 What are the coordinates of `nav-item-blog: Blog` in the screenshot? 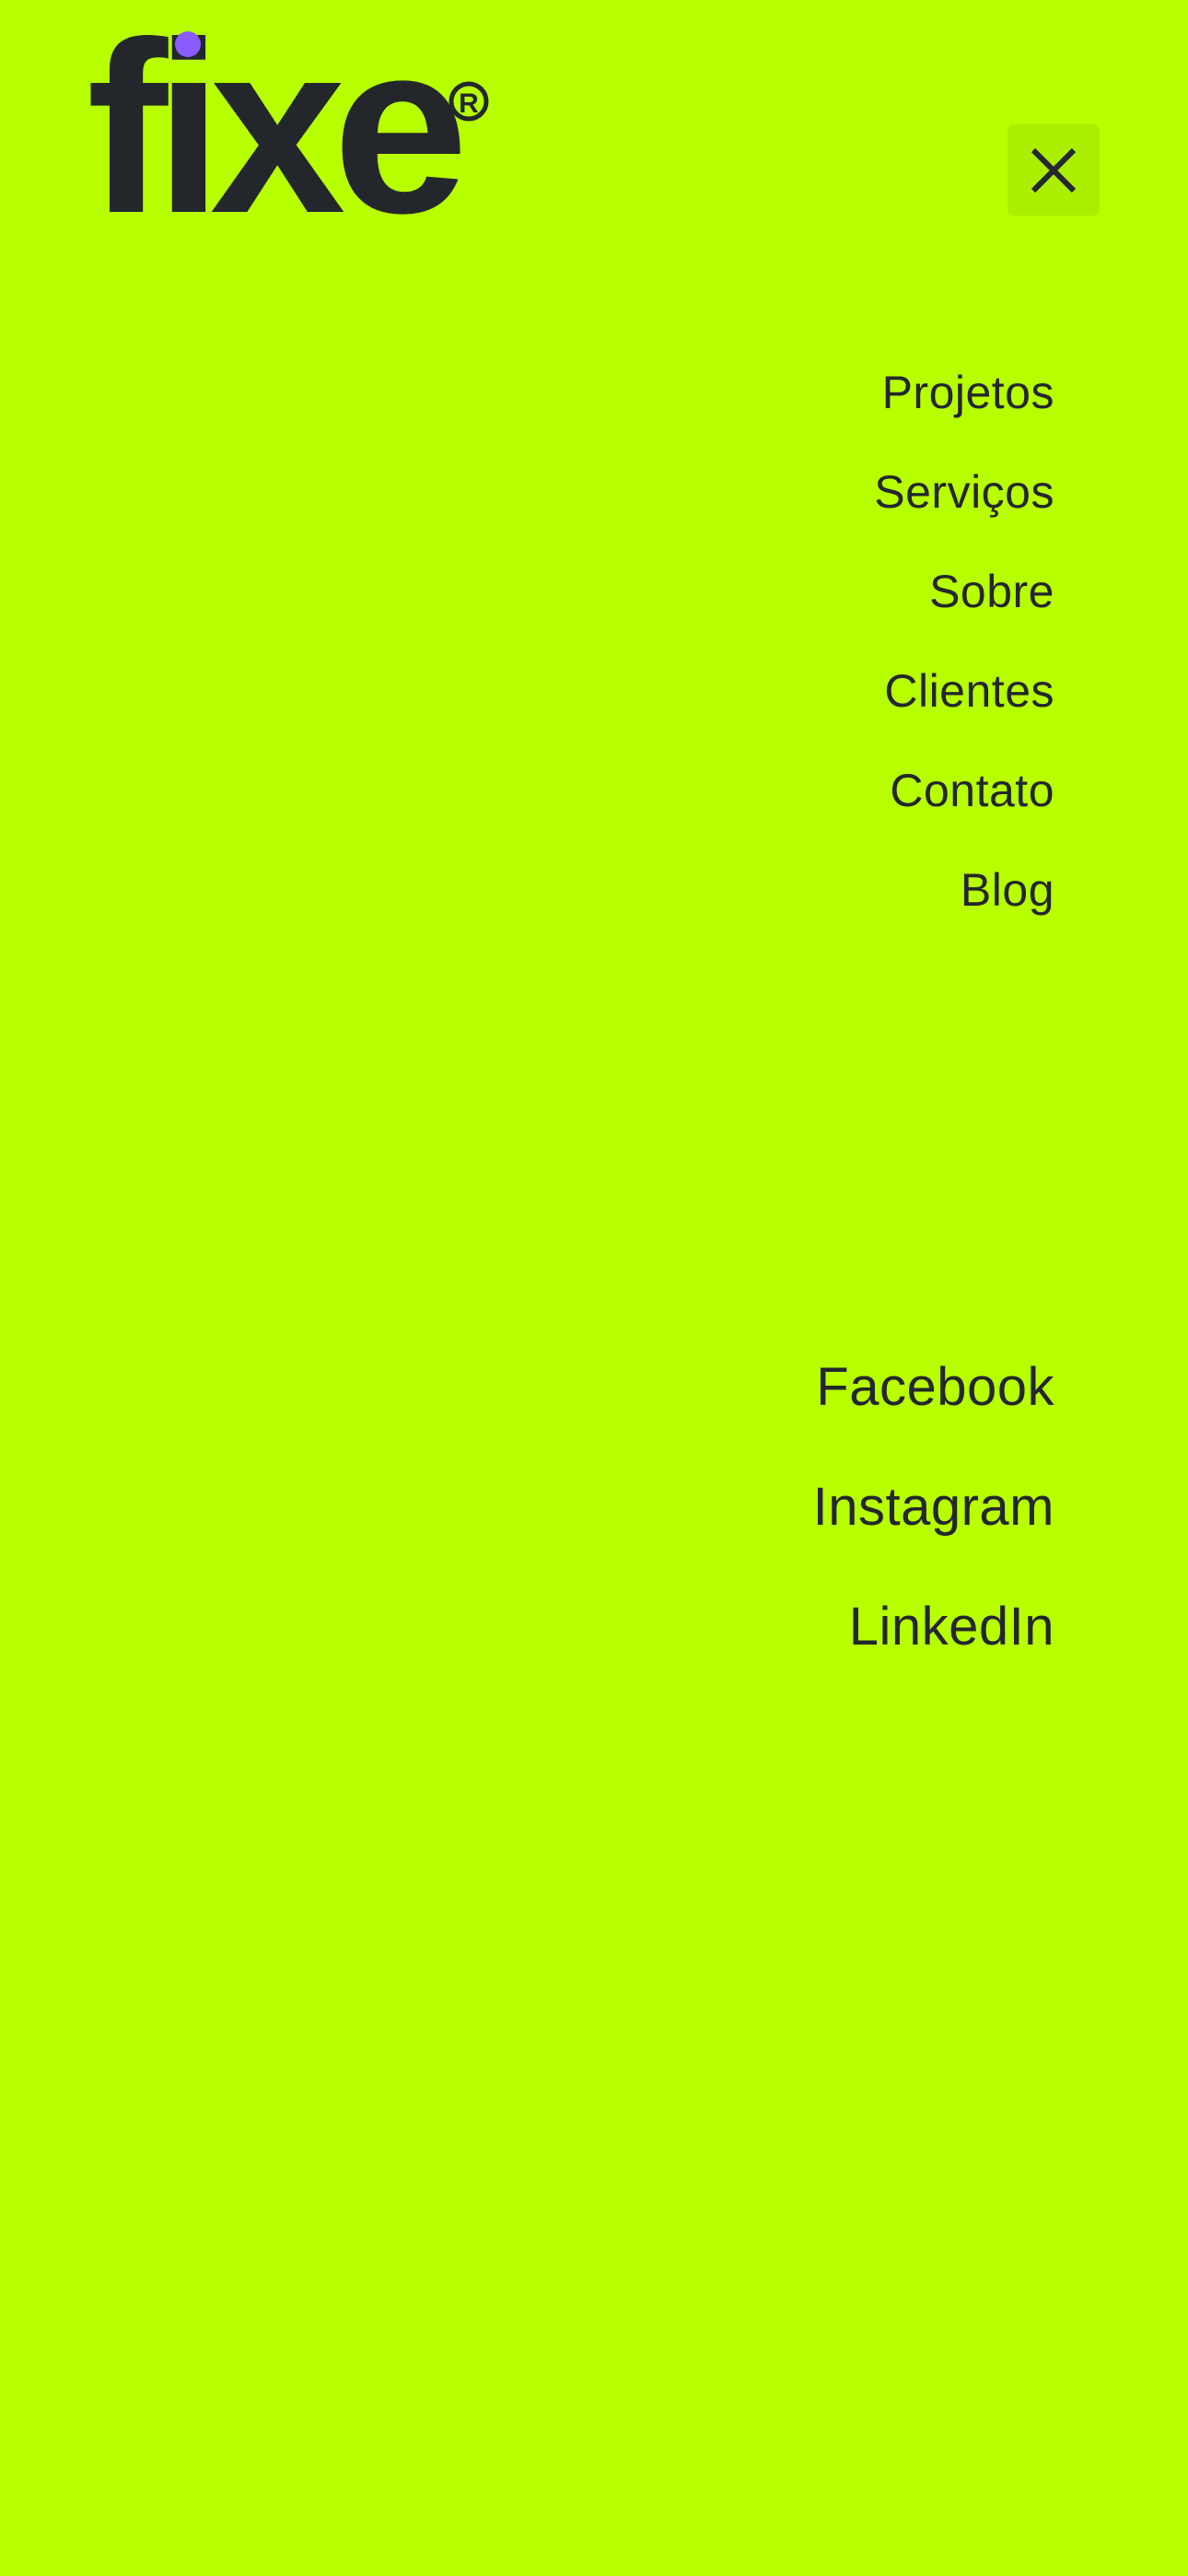 It's located at (964, 906).